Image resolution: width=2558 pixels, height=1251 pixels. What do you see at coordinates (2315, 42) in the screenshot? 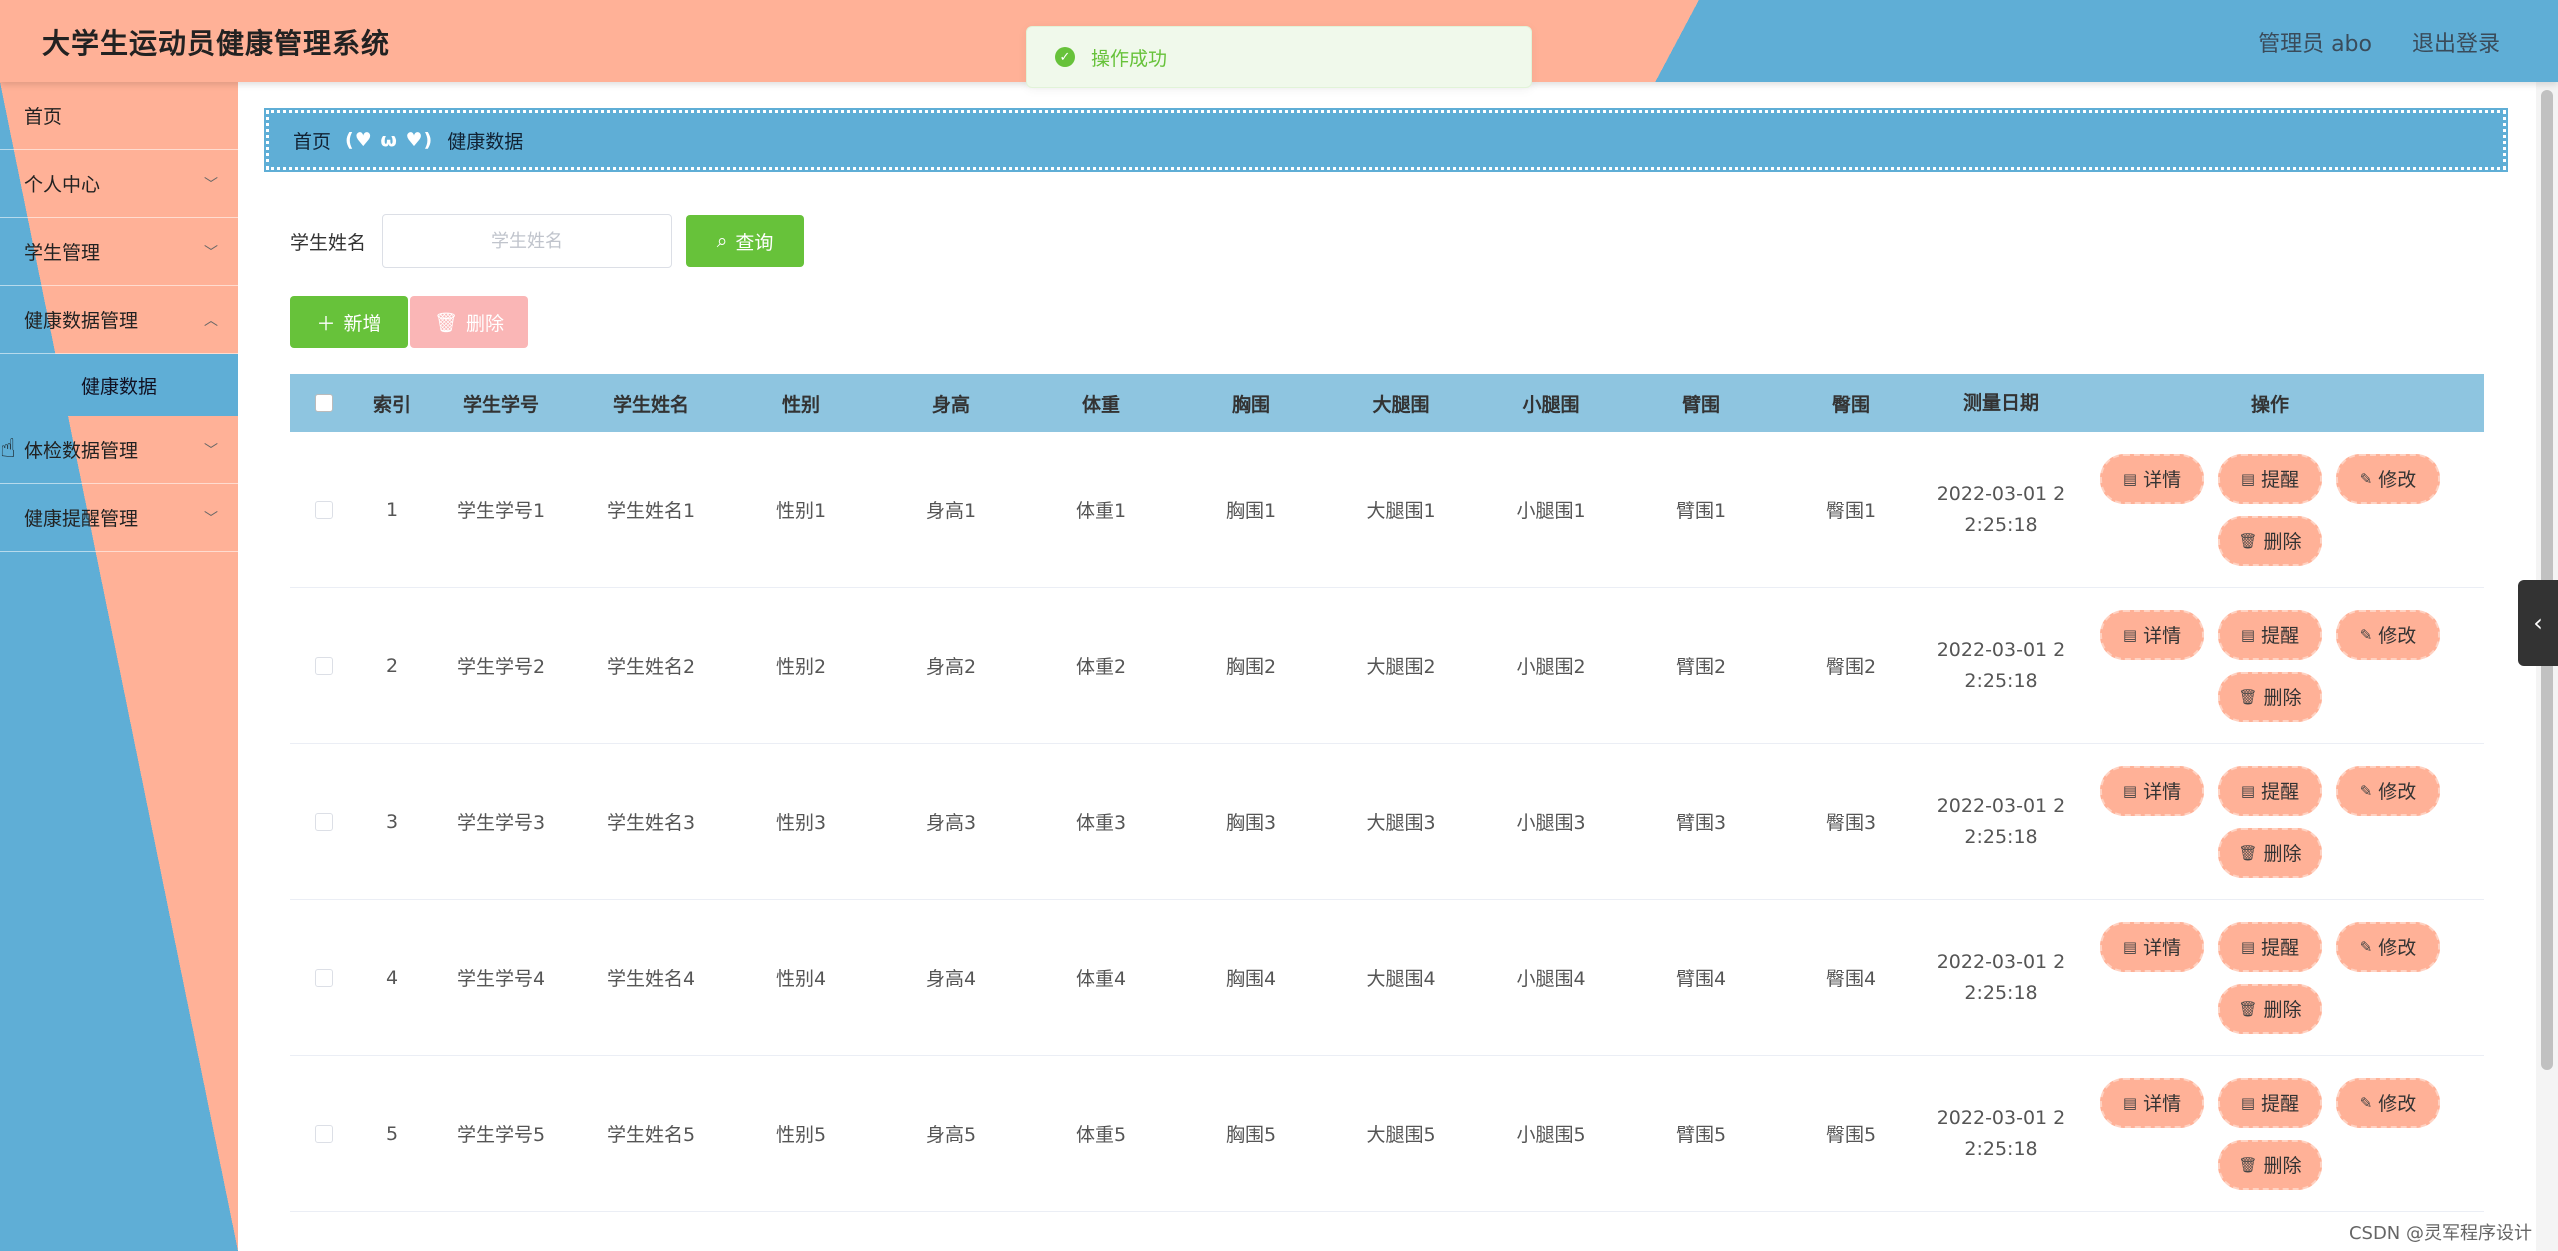
I see `current-user-label: 管理员 abo` at bounding box center [2315, 42].